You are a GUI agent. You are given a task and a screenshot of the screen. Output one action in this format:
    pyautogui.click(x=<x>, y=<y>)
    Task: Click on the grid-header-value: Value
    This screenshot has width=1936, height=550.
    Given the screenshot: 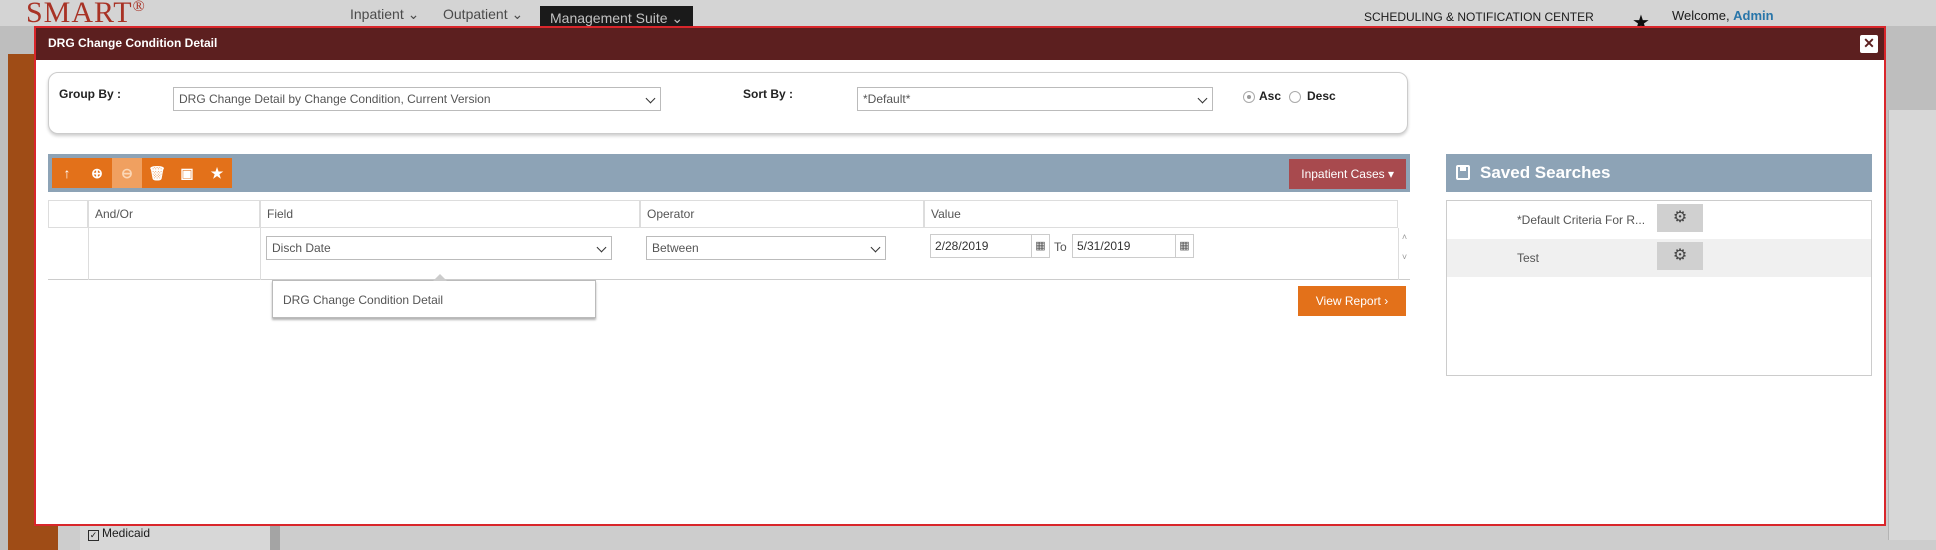 What is the action you would take?
    pyautogui.click(x=1161, y=214)
    